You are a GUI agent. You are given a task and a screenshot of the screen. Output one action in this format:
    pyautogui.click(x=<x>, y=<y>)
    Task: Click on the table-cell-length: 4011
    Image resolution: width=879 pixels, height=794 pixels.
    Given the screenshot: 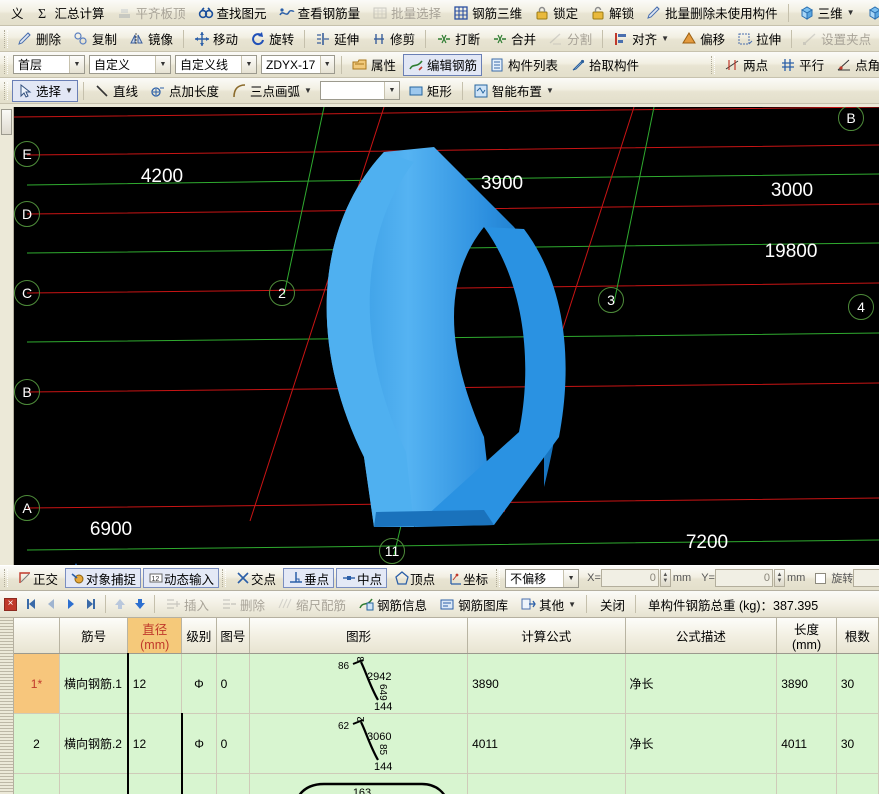 What is the action you would take?
    pyautogui.click(x=806, y=743)
    